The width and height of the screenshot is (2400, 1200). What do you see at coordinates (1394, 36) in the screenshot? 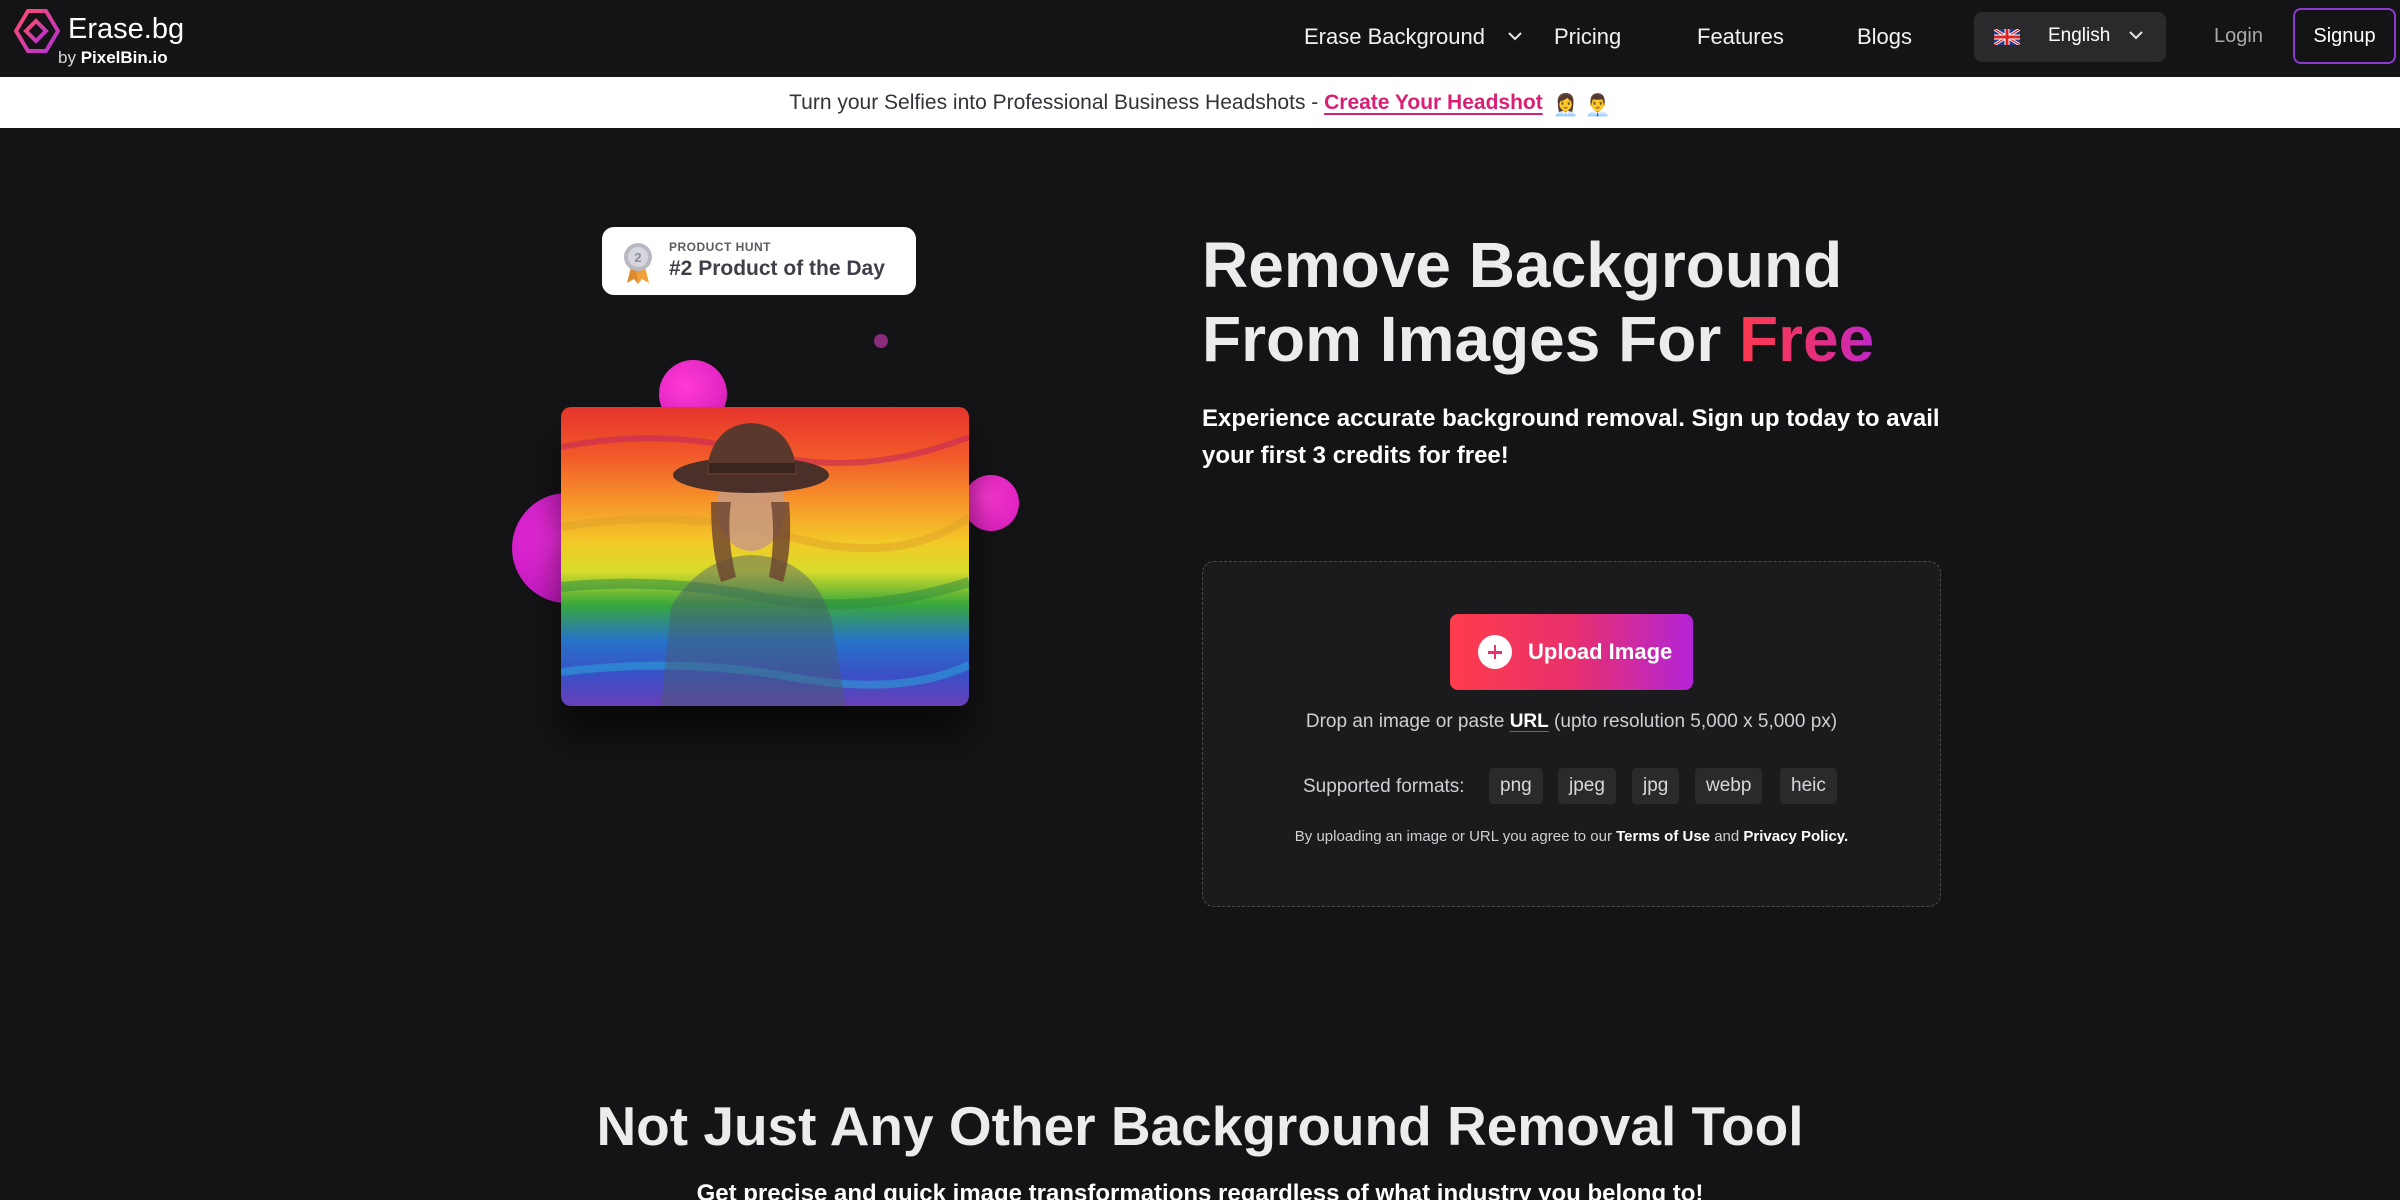
I see `nav-erase-background-label: Erase Background` at bounding box center [1394, 36].